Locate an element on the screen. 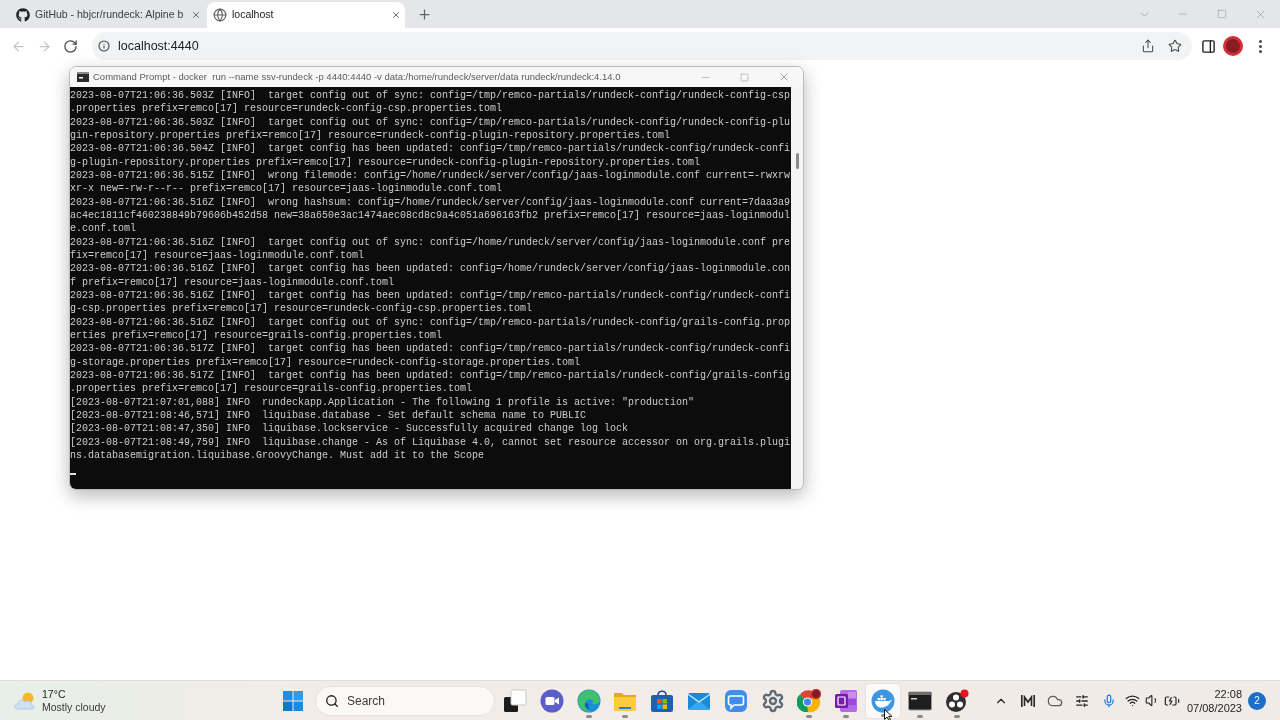 The height and width of the screenshot is (720, 1280). browser-tab: localhost is located at coordinates (306, 15).